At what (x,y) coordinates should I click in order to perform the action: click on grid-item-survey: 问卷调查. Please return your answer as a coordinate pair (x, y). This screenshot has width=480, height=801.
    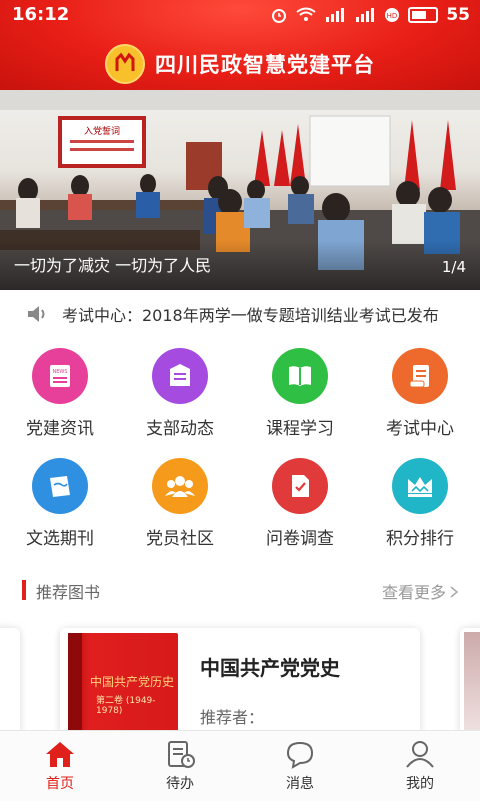
    Looking at the image, I should click on (300, 503).